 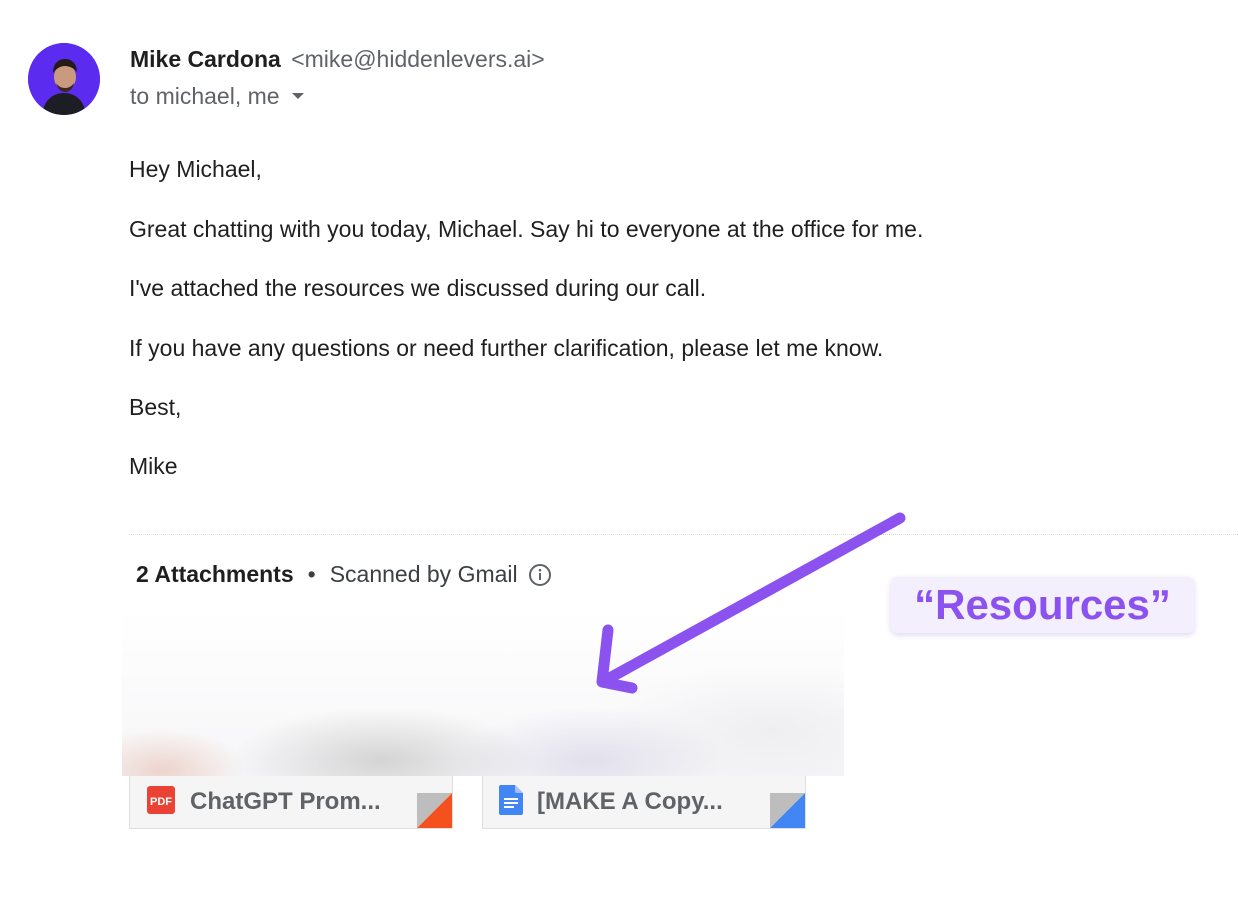 I want to click on info-icon, so click(x=540, y=575).